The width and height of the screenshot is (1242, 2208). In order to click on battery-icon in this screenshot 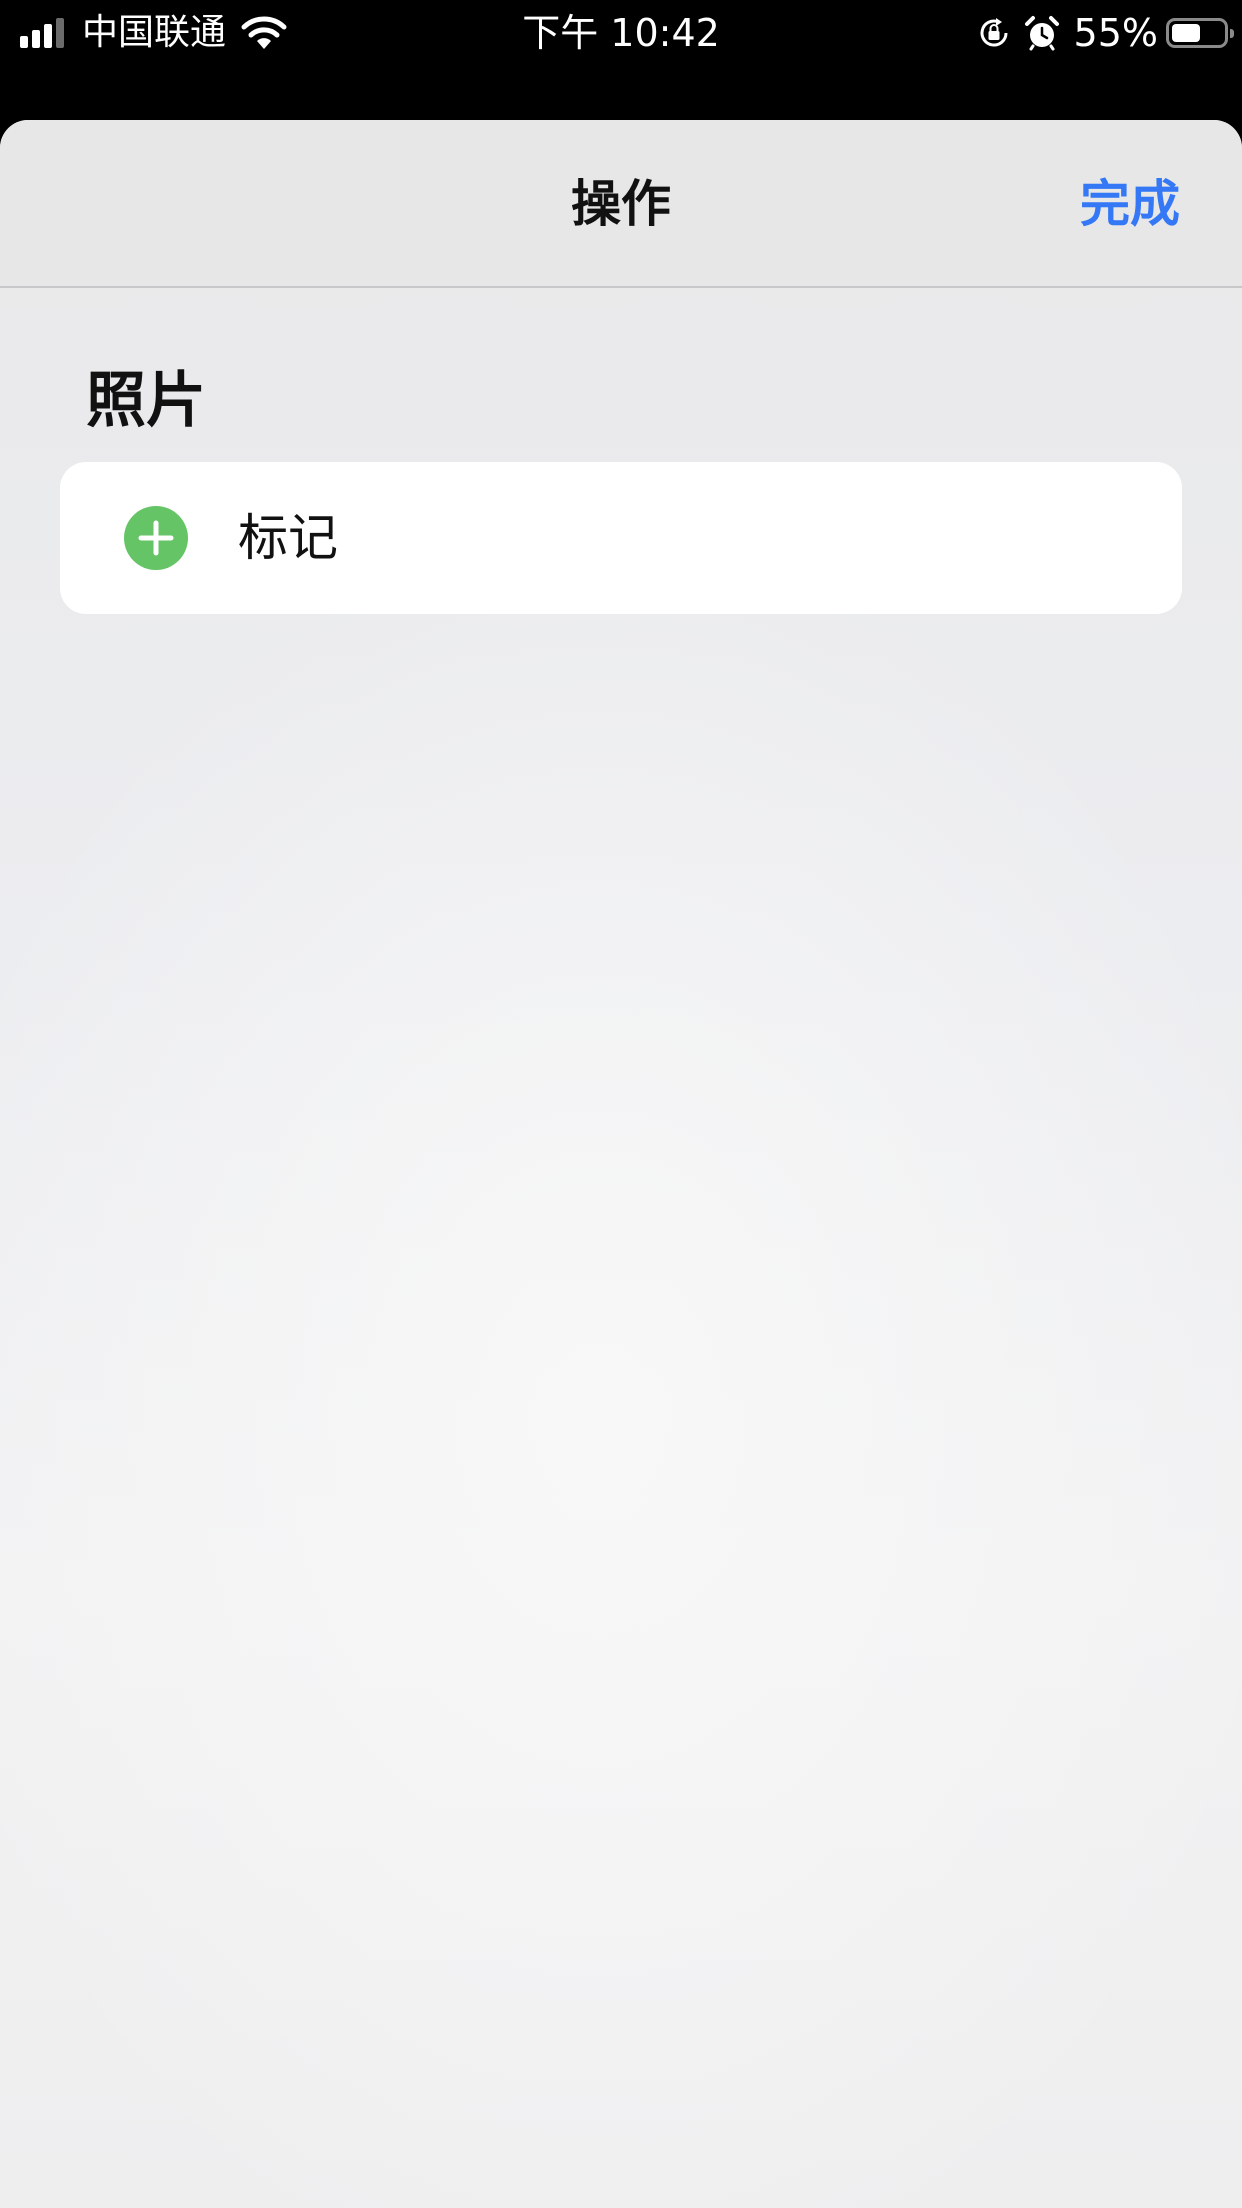, I will do `click(1200, 33)`.